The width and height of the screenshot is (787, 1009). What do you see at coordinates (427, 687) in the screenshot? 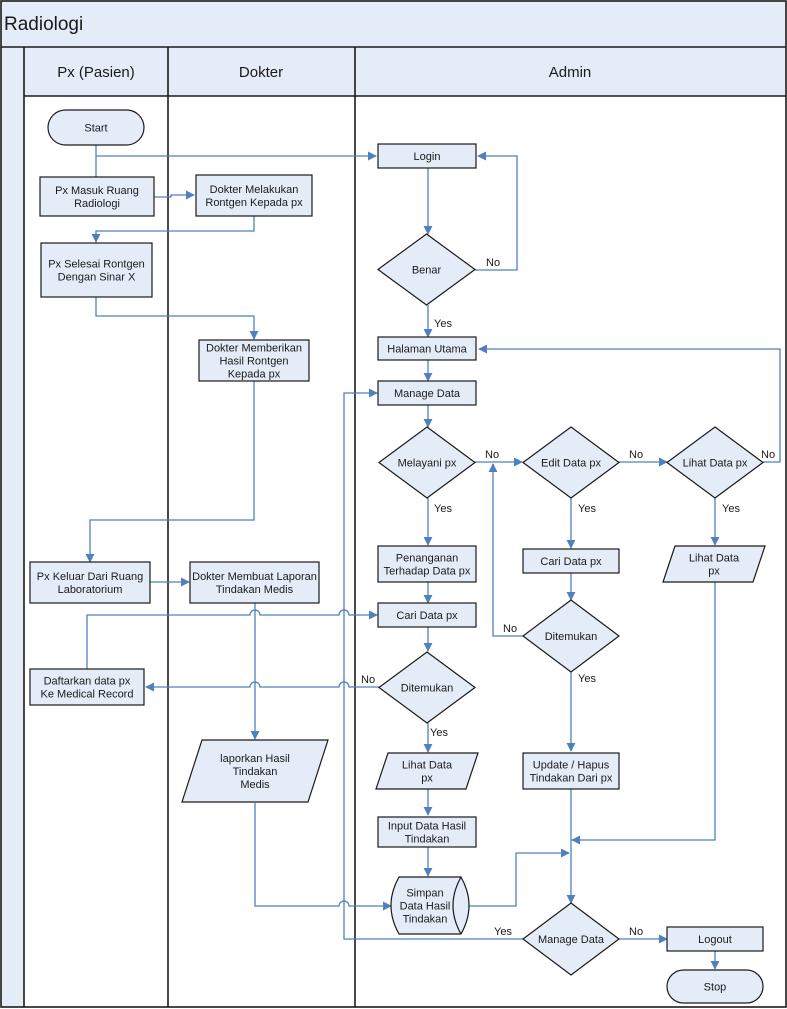
I see `node-ditemukan-decision: Ditemukan` at bounding box center [427, 687].